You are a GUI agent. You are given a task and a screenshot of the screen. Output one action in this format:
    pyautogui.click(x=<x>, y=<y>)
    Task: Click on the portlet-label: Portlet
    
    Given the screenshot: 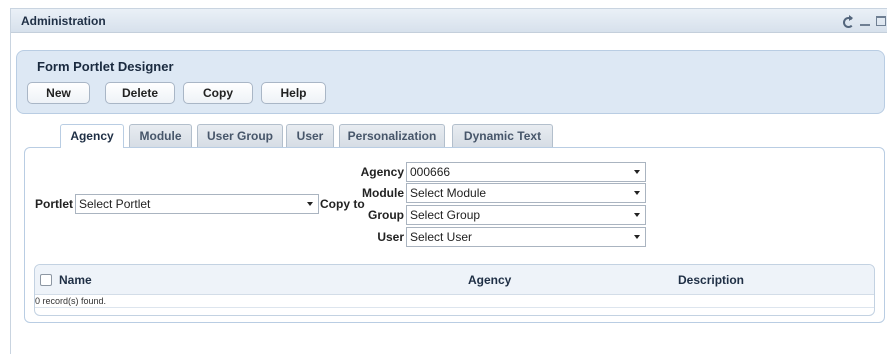 What is the action you would take?
    pyautogui.click(x=54, y=204)
    